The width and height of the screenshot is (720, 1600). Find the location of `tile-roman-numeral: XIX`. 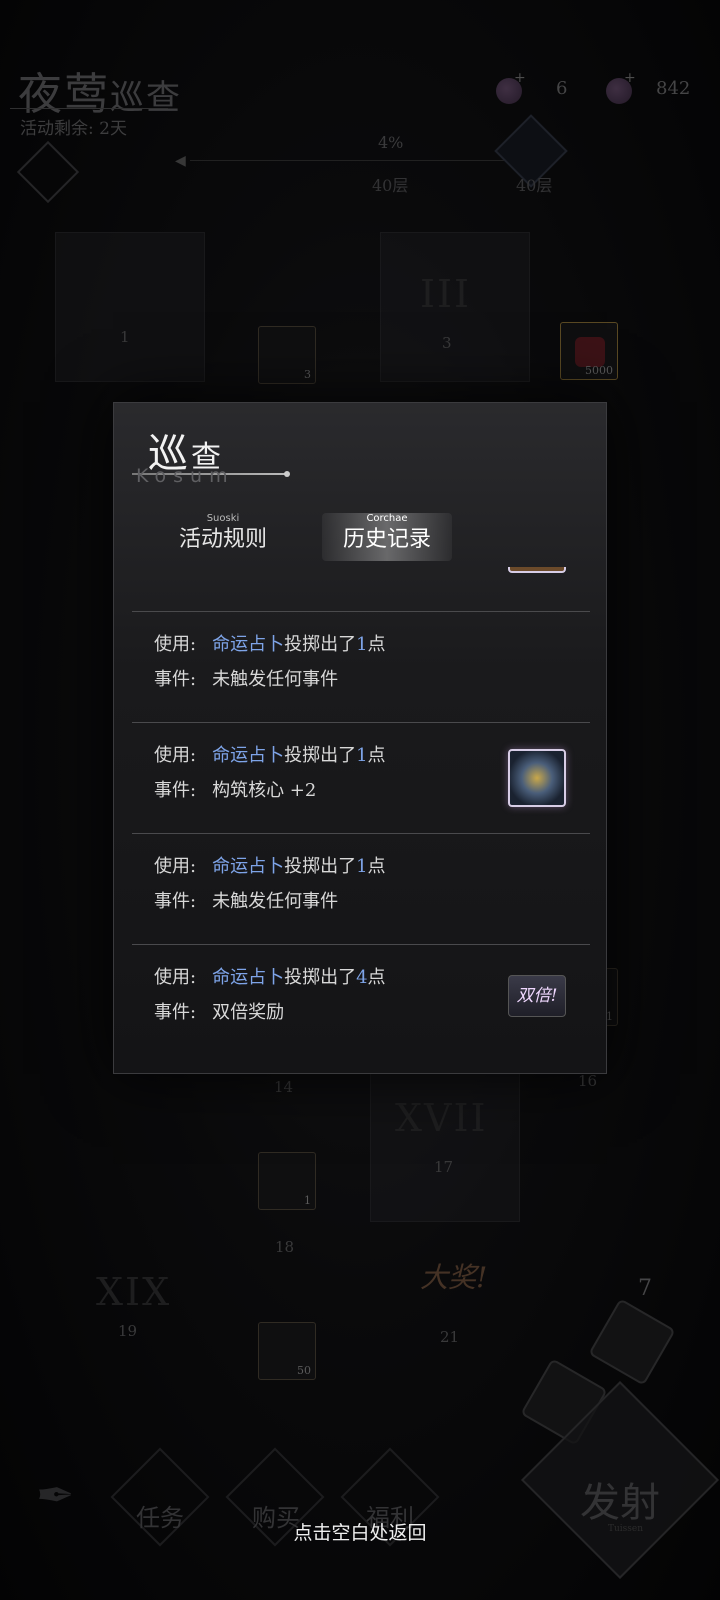

tile-roman-numeral: XIX is located at coordinates (134, 1292).